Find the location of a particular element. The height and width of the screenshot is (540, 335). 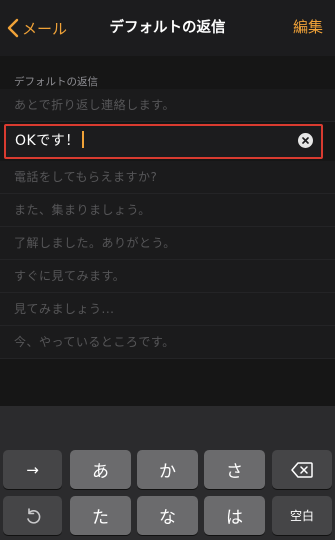

section-header: デフォルトの返信 is located at coordinates (56, 82).